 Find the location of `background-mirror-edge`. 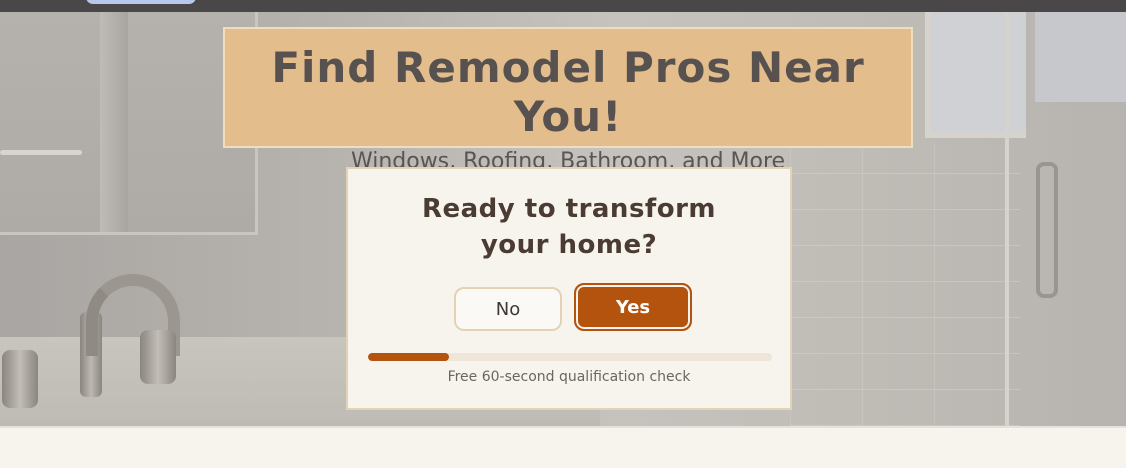

background-mirror-edge is located at coordinates (114, 122).